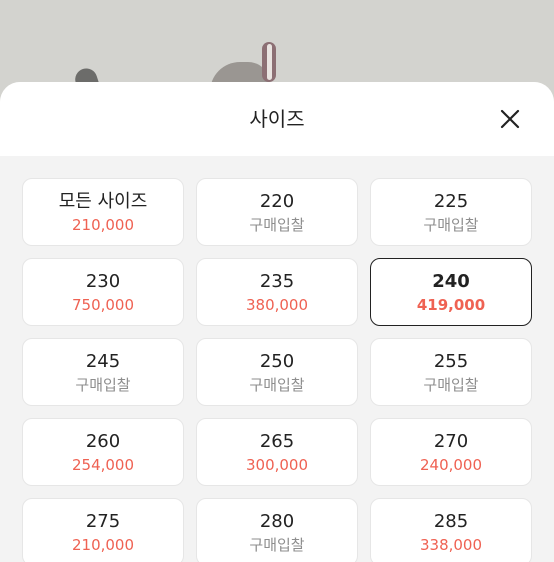 This screenshot has height=562, width=554. I want to click on size-option: 225 구매입찰, so click(451, 212).